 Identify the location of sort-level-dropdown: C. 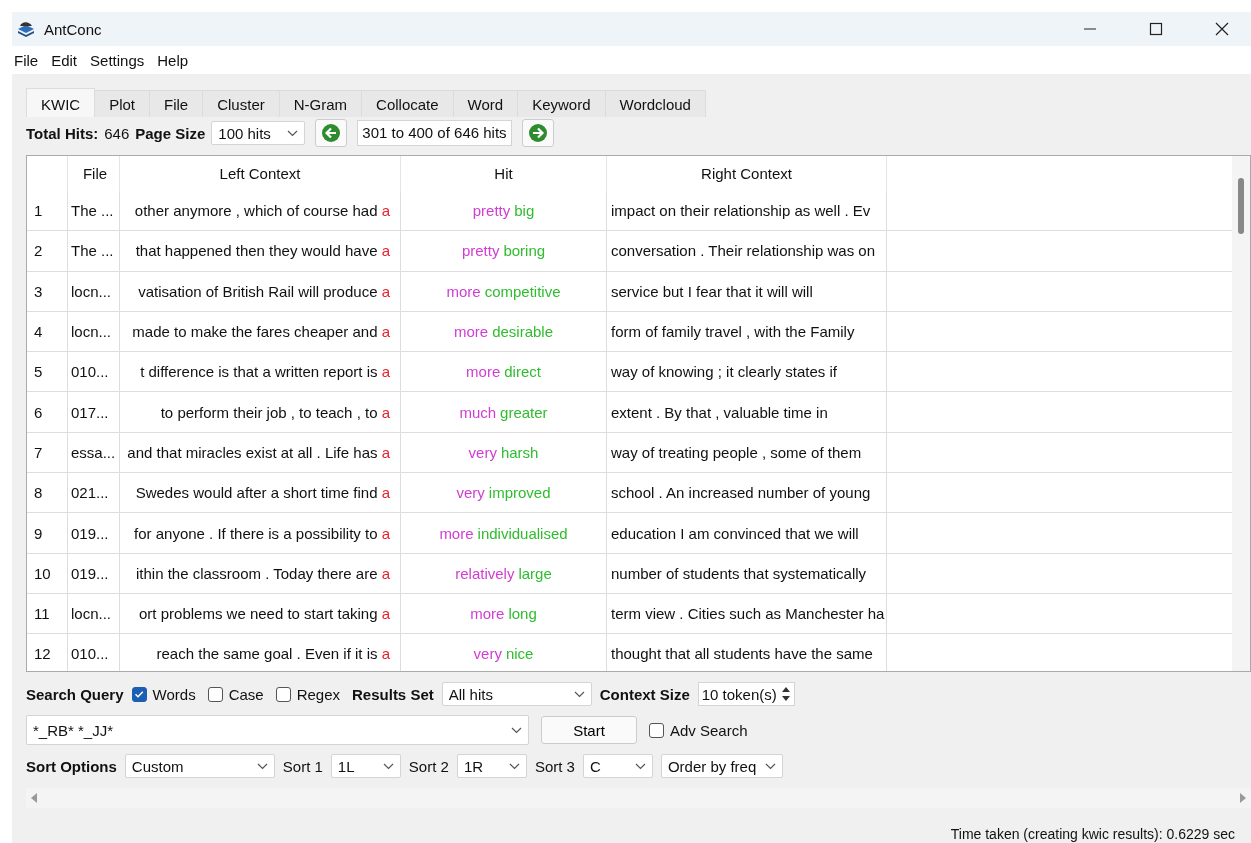
(617, 766).